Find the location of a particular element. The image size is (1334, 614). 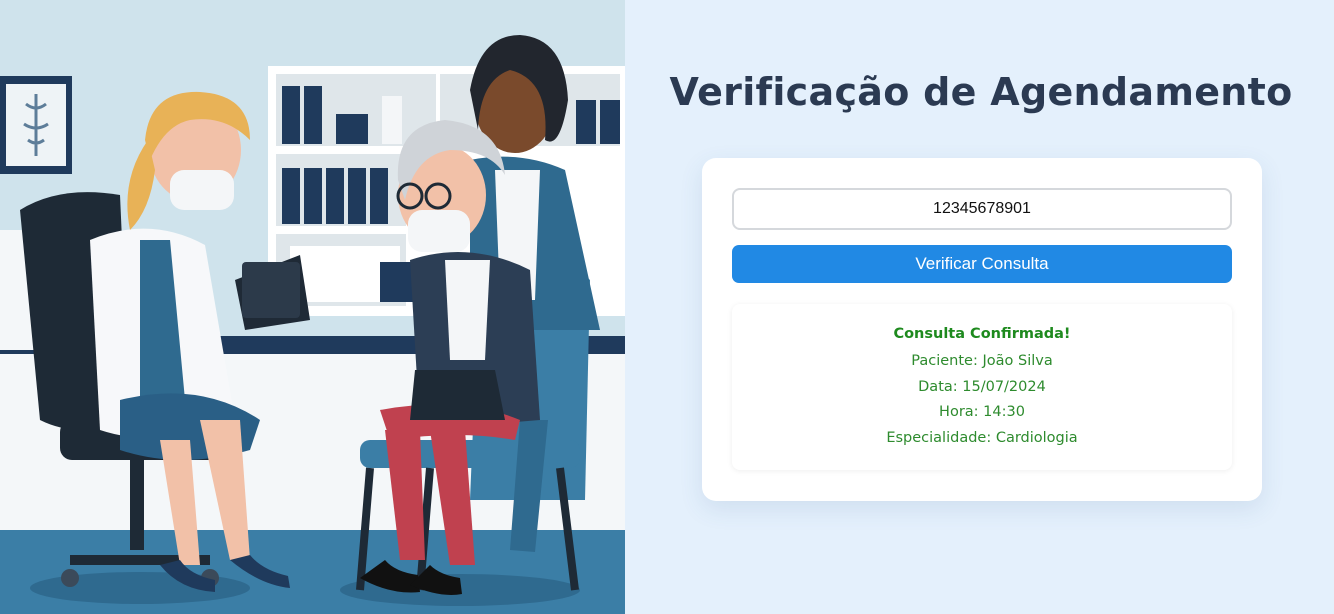

patient-name: Paciente: João Silva is located at coordinates (982, 361).